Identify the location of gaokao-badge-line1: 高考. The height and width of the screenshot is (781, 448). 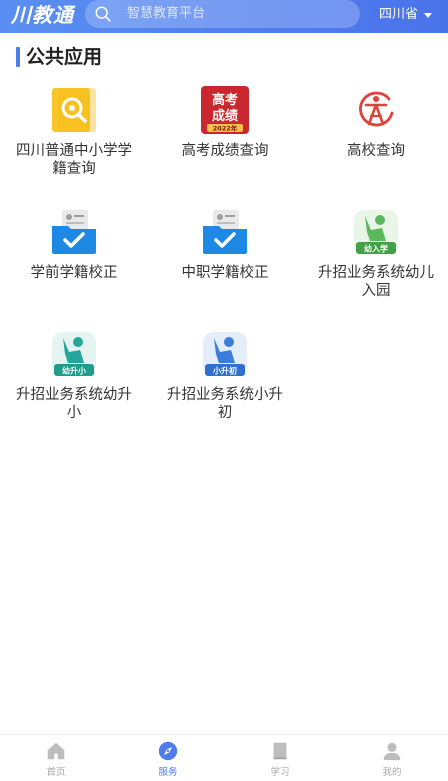
(225, 100).